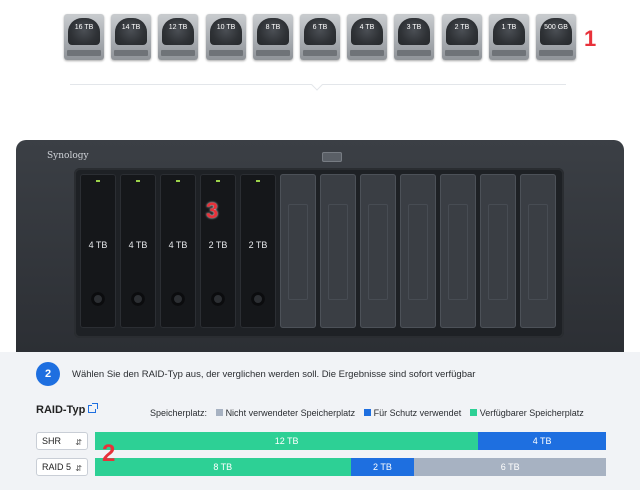 This screenshot has width=640, height=490. Describe the element at coordinates (556, 27) in the screenshot. I see `drive-capacity: 500 GB` at that location.